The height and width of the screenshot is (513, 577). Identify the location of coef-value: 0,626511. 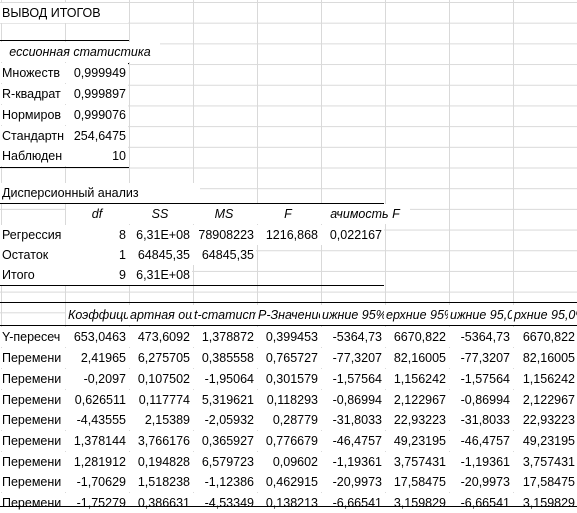
(97, 400).